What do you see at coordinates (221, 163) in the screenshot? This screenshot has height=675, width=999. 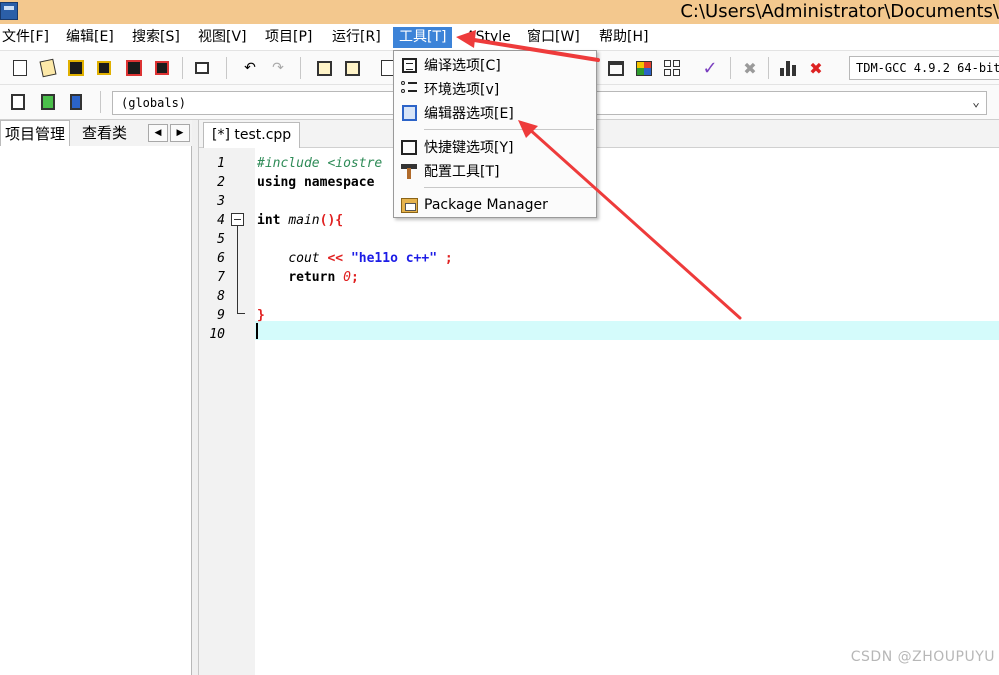 I see `line-number: 1` at bounding box center [221, 163].